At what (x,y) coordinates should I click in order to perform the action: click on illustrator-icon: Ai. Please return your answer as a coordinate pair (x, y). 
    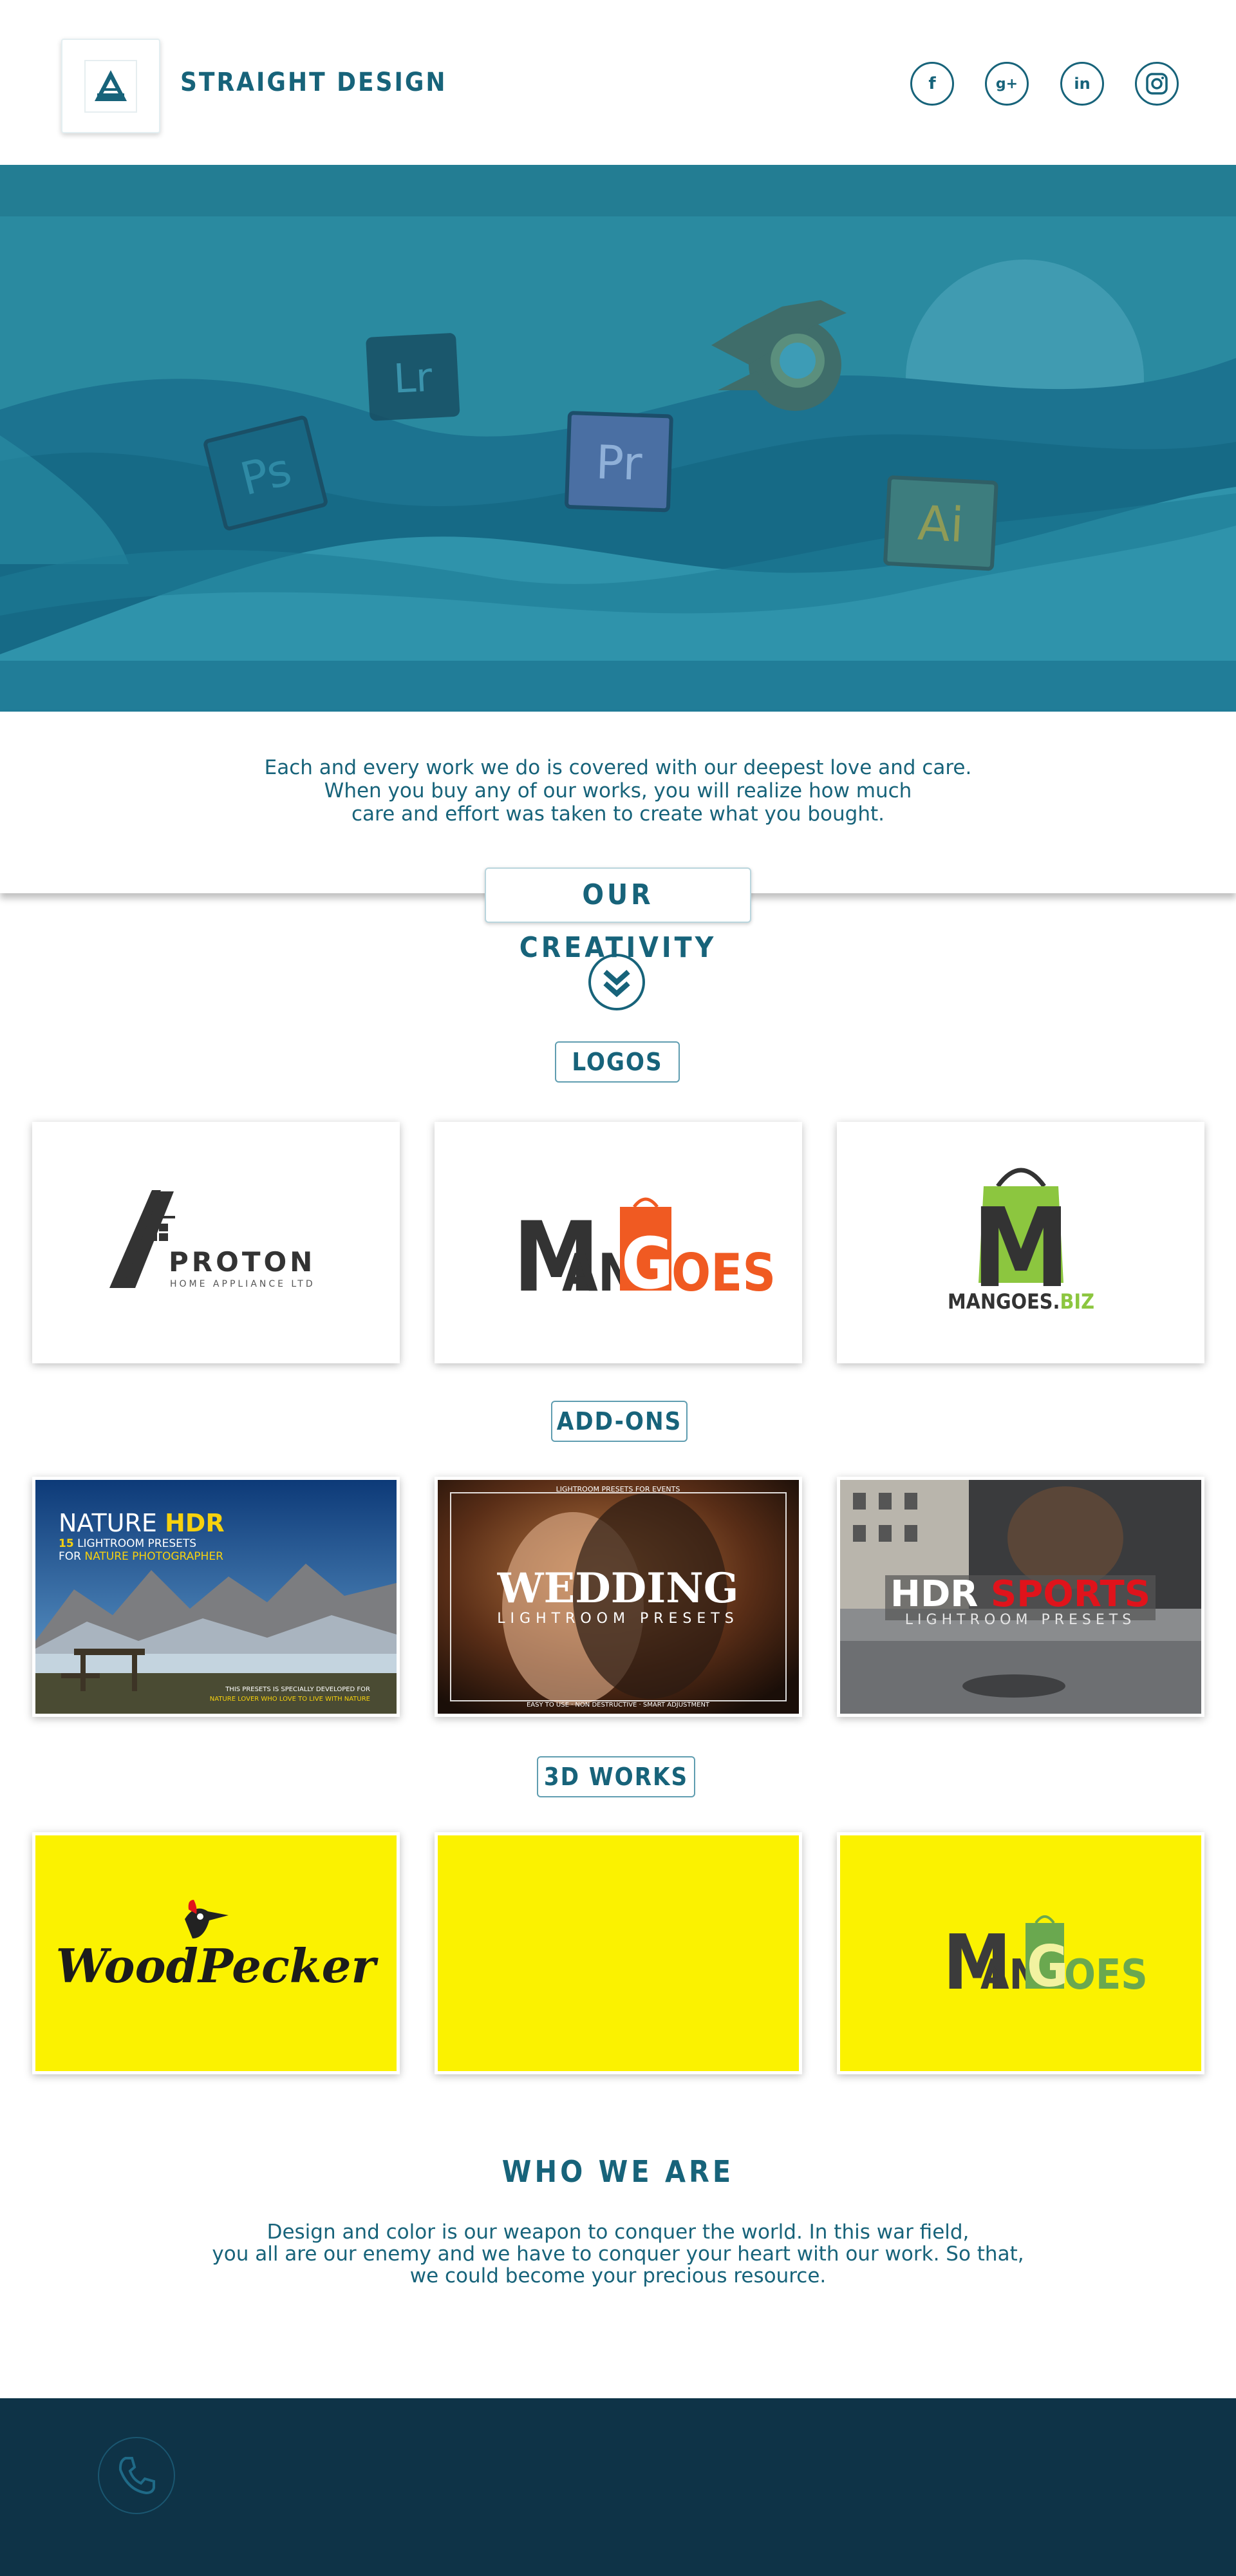
    Looking at the image, I should click on (941, 523).